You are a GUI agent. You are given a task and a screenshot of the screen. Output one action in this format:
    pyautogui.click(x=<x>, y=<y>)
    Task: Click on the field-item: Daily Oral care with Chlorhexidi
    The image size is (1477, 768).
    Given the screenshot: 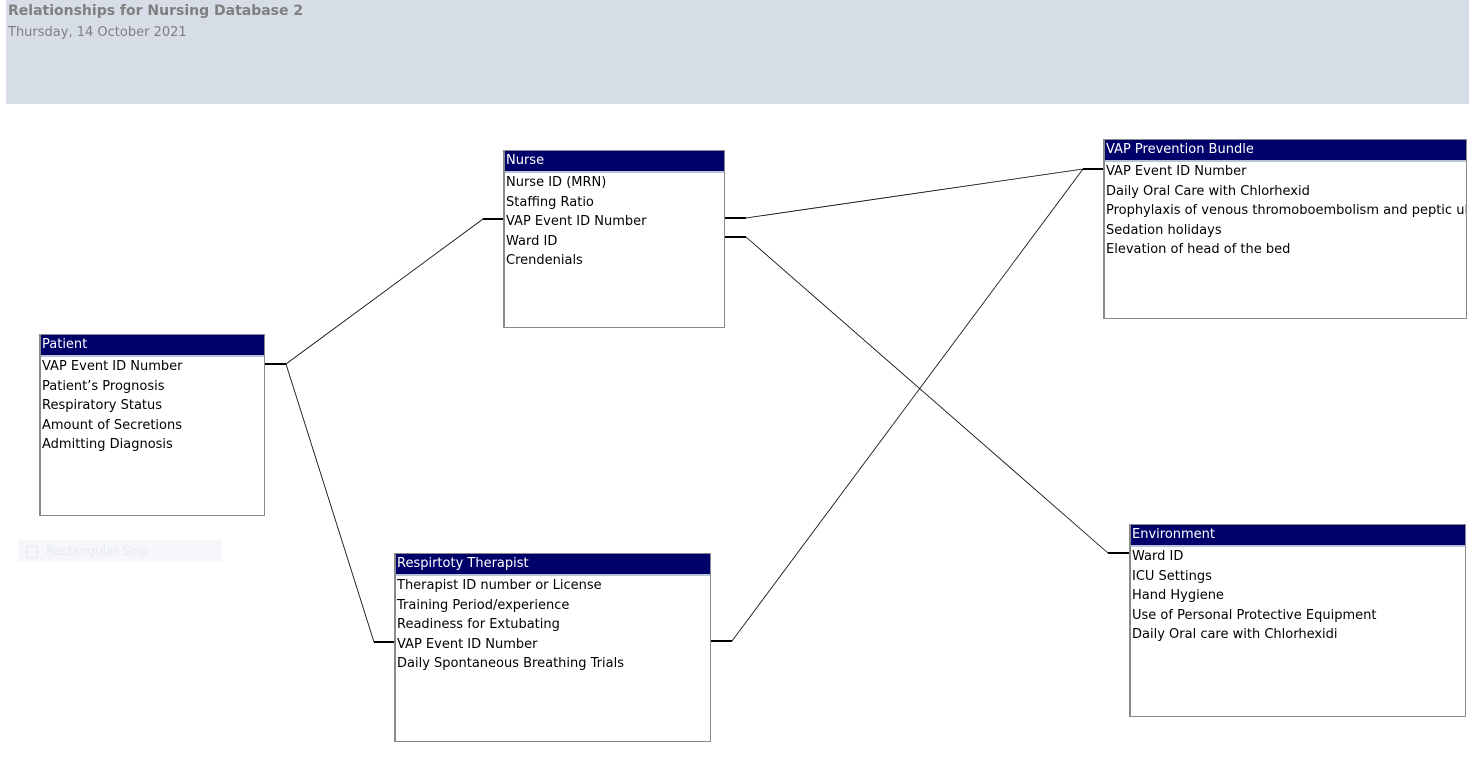 What is the action you would take?
    pyautogui.click(x=1298, y=635)
    